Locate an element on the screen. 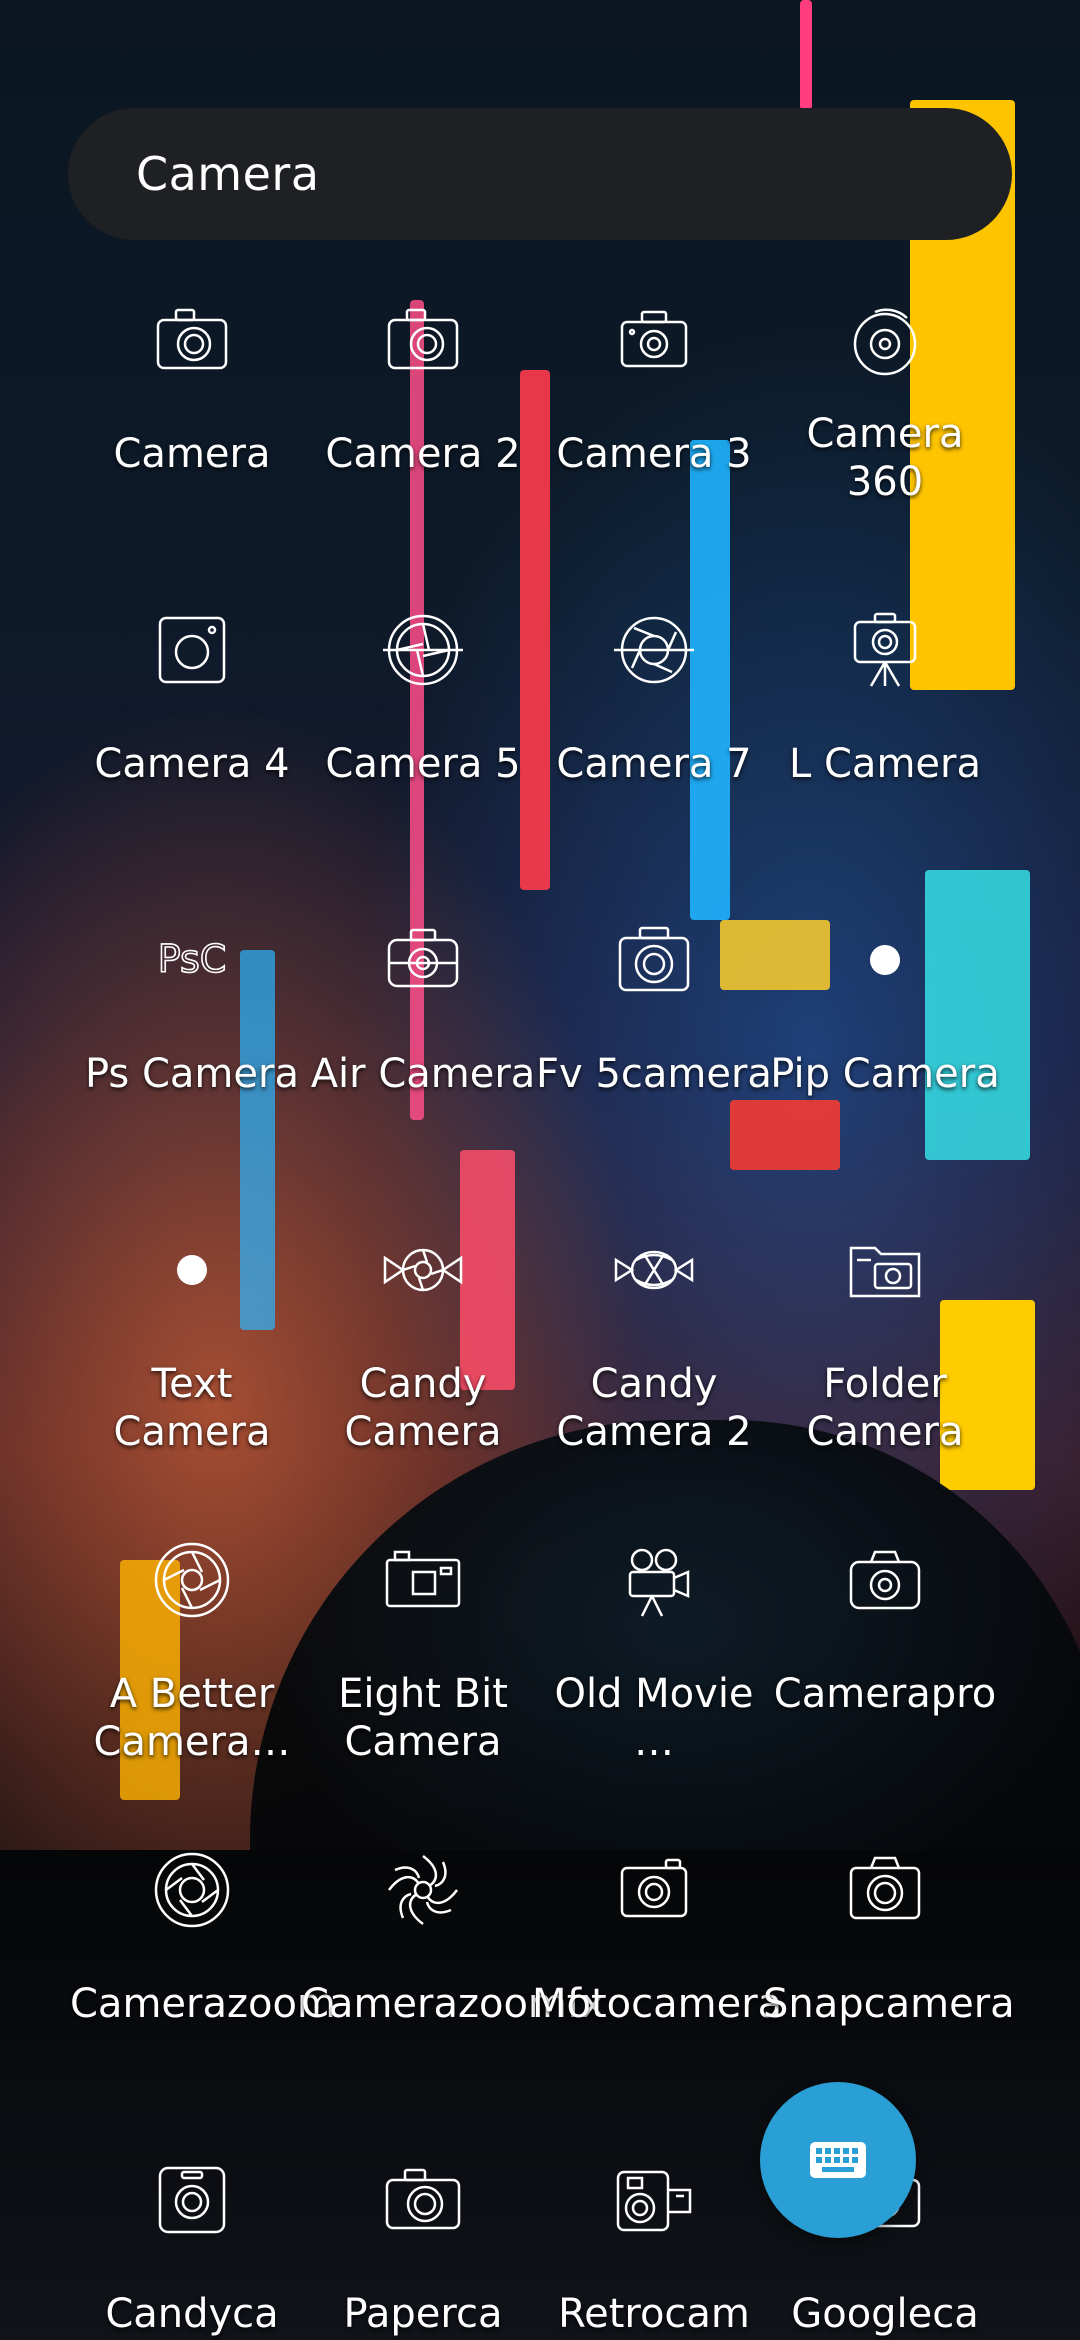 The image size is (1080, 2340). psc-logo-icon: PsC is located at coordinates (192, 960).